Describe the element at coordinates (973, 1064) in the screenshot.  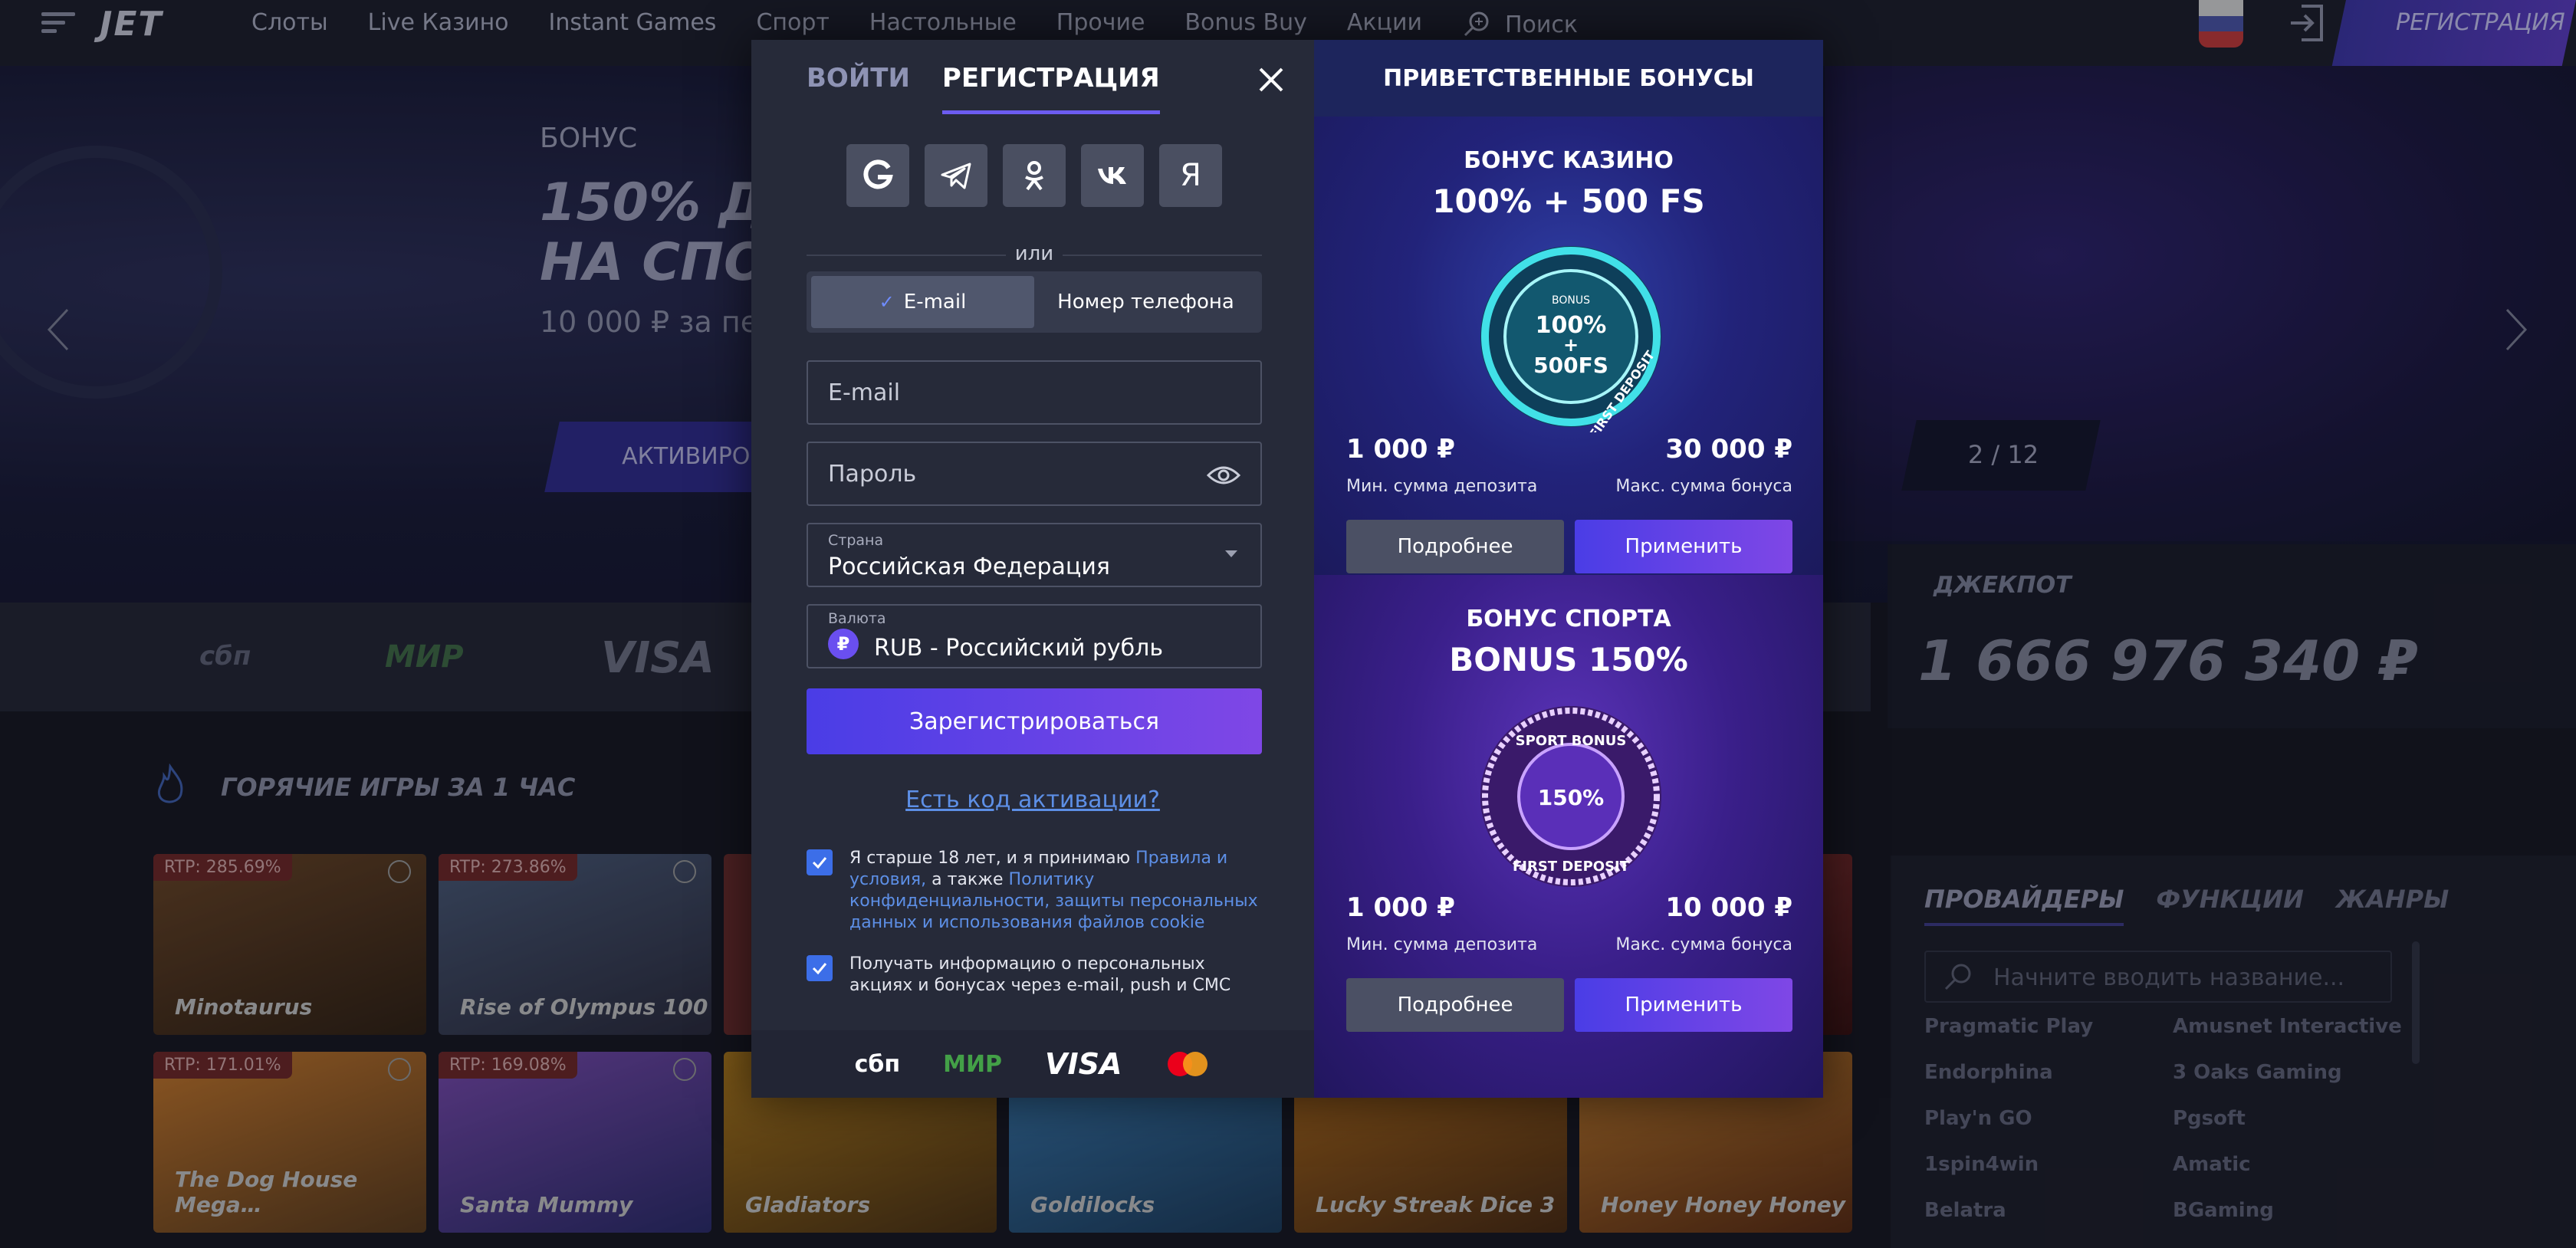
I see `mir-logo: МИР` at that location.